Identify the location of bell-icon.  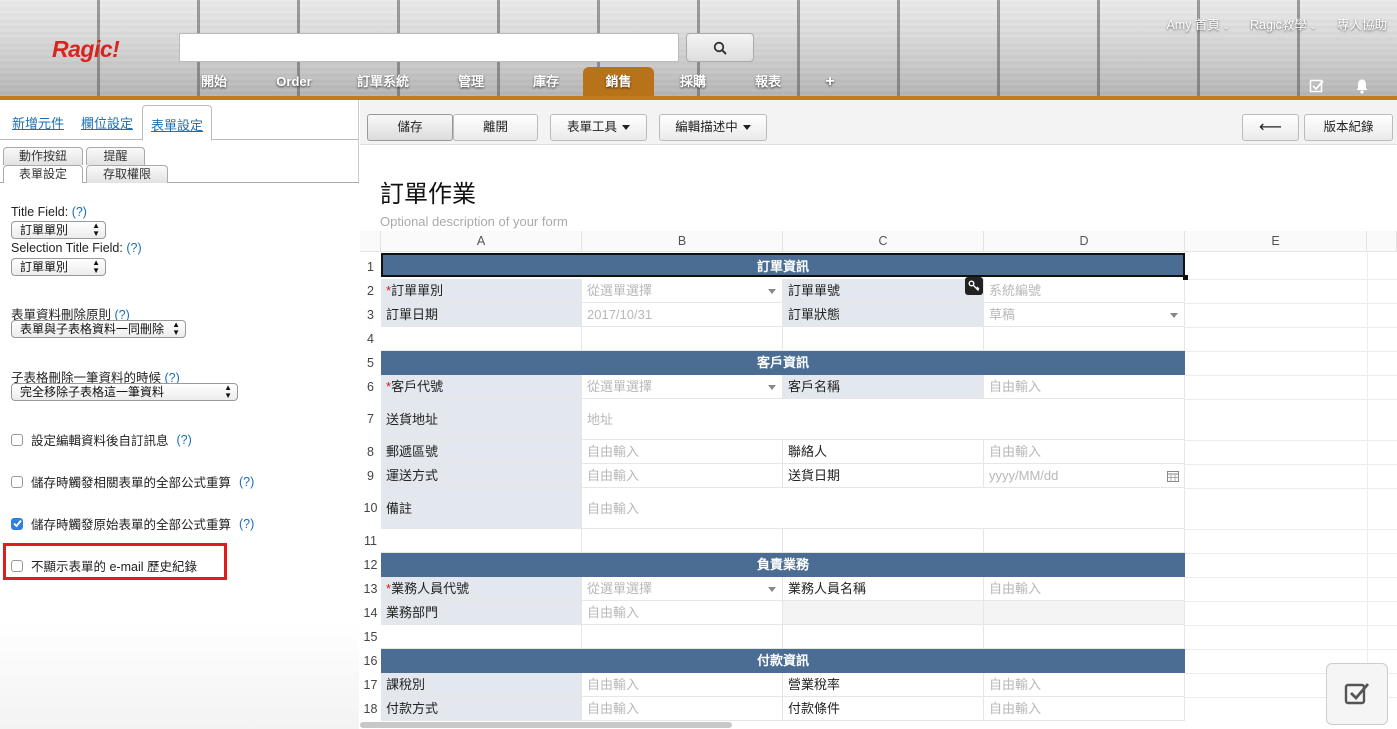
(1362, 86).